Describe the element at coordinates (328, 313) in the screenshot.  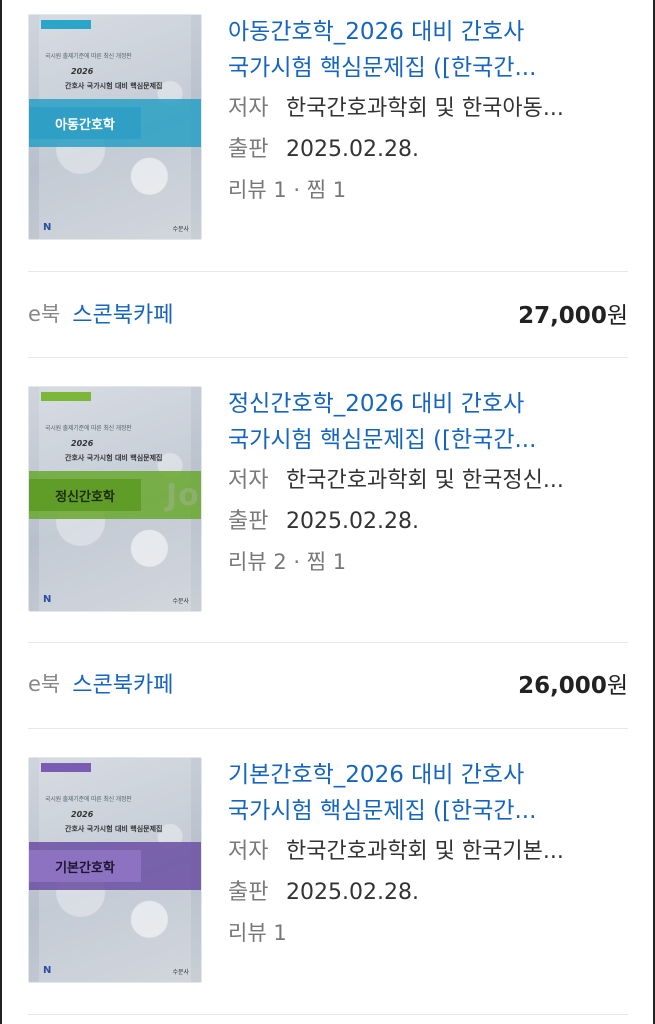
I see `sale-row: e북 스콘북카페 27,000원` at that location.